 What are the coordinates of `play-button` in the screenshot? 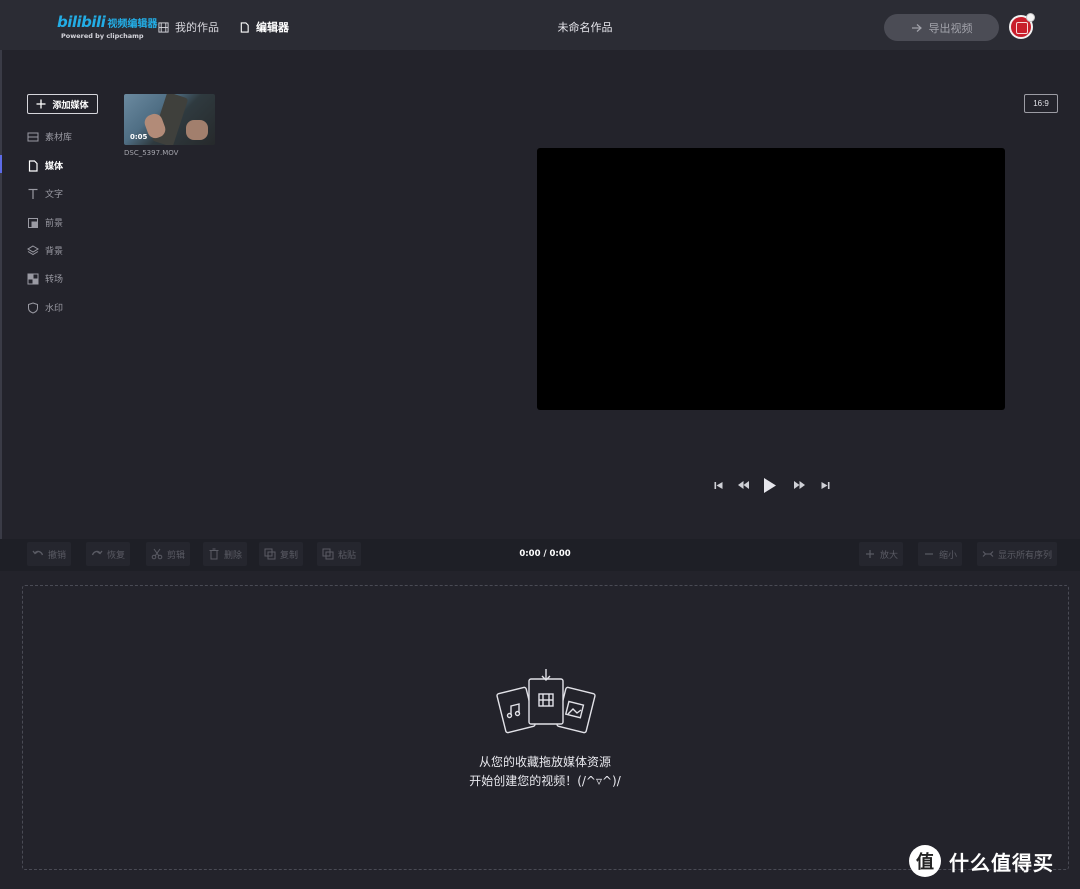 It's located at (770, 485).